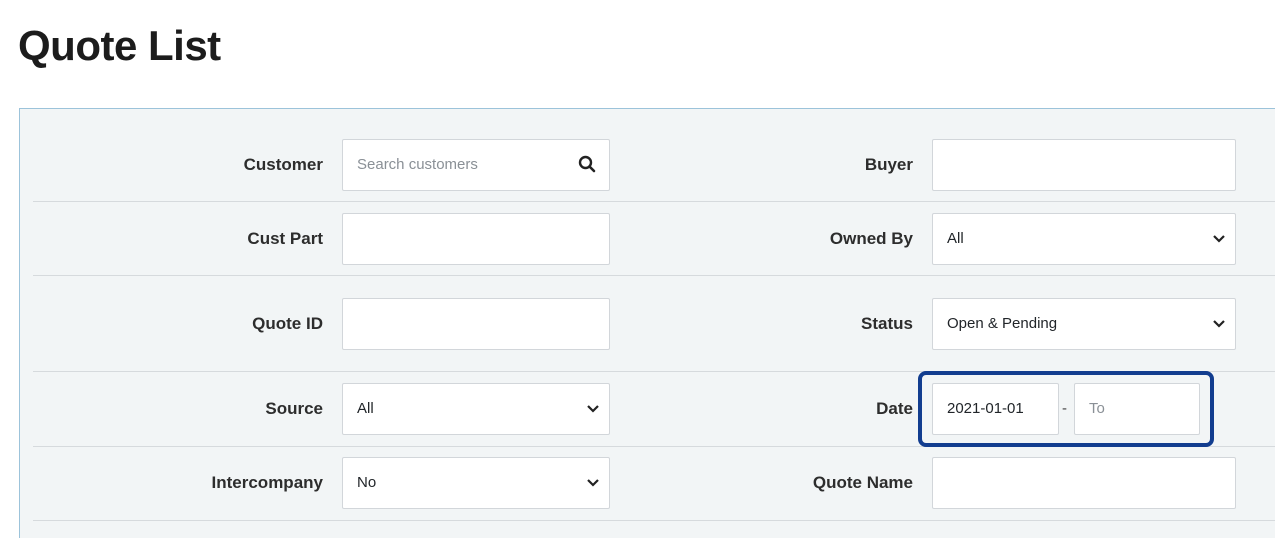  Describe the element at coordinates (894, 408) in the screenshot. I see `date-label: Date` at that location.